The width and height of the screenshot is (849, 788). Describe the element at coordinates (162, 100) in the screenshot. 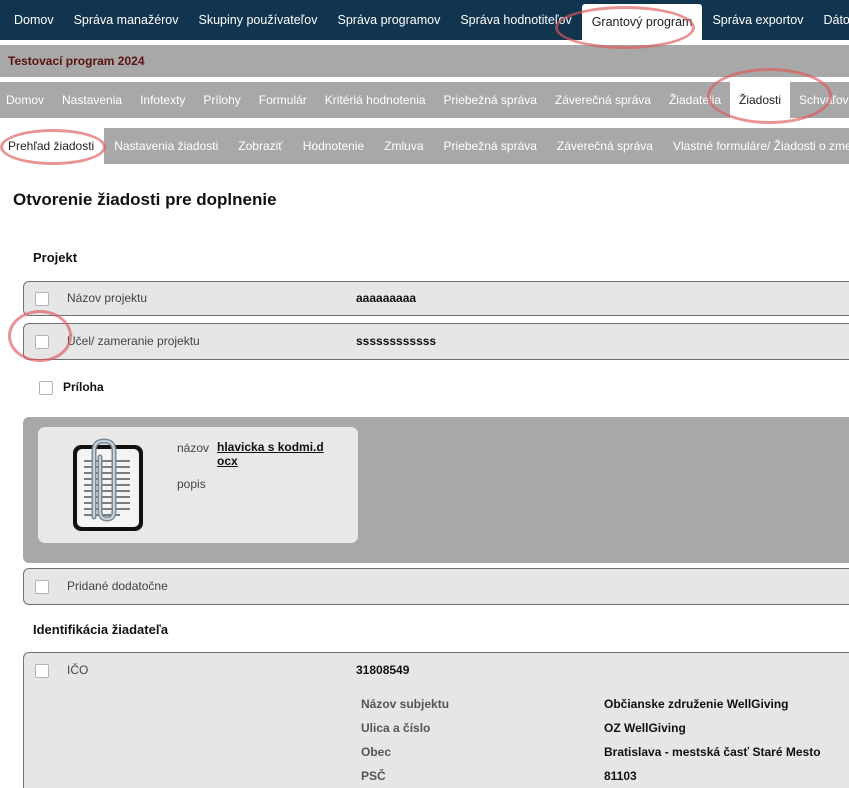

I see `subnav-infotexty: Infotexty` at that location.